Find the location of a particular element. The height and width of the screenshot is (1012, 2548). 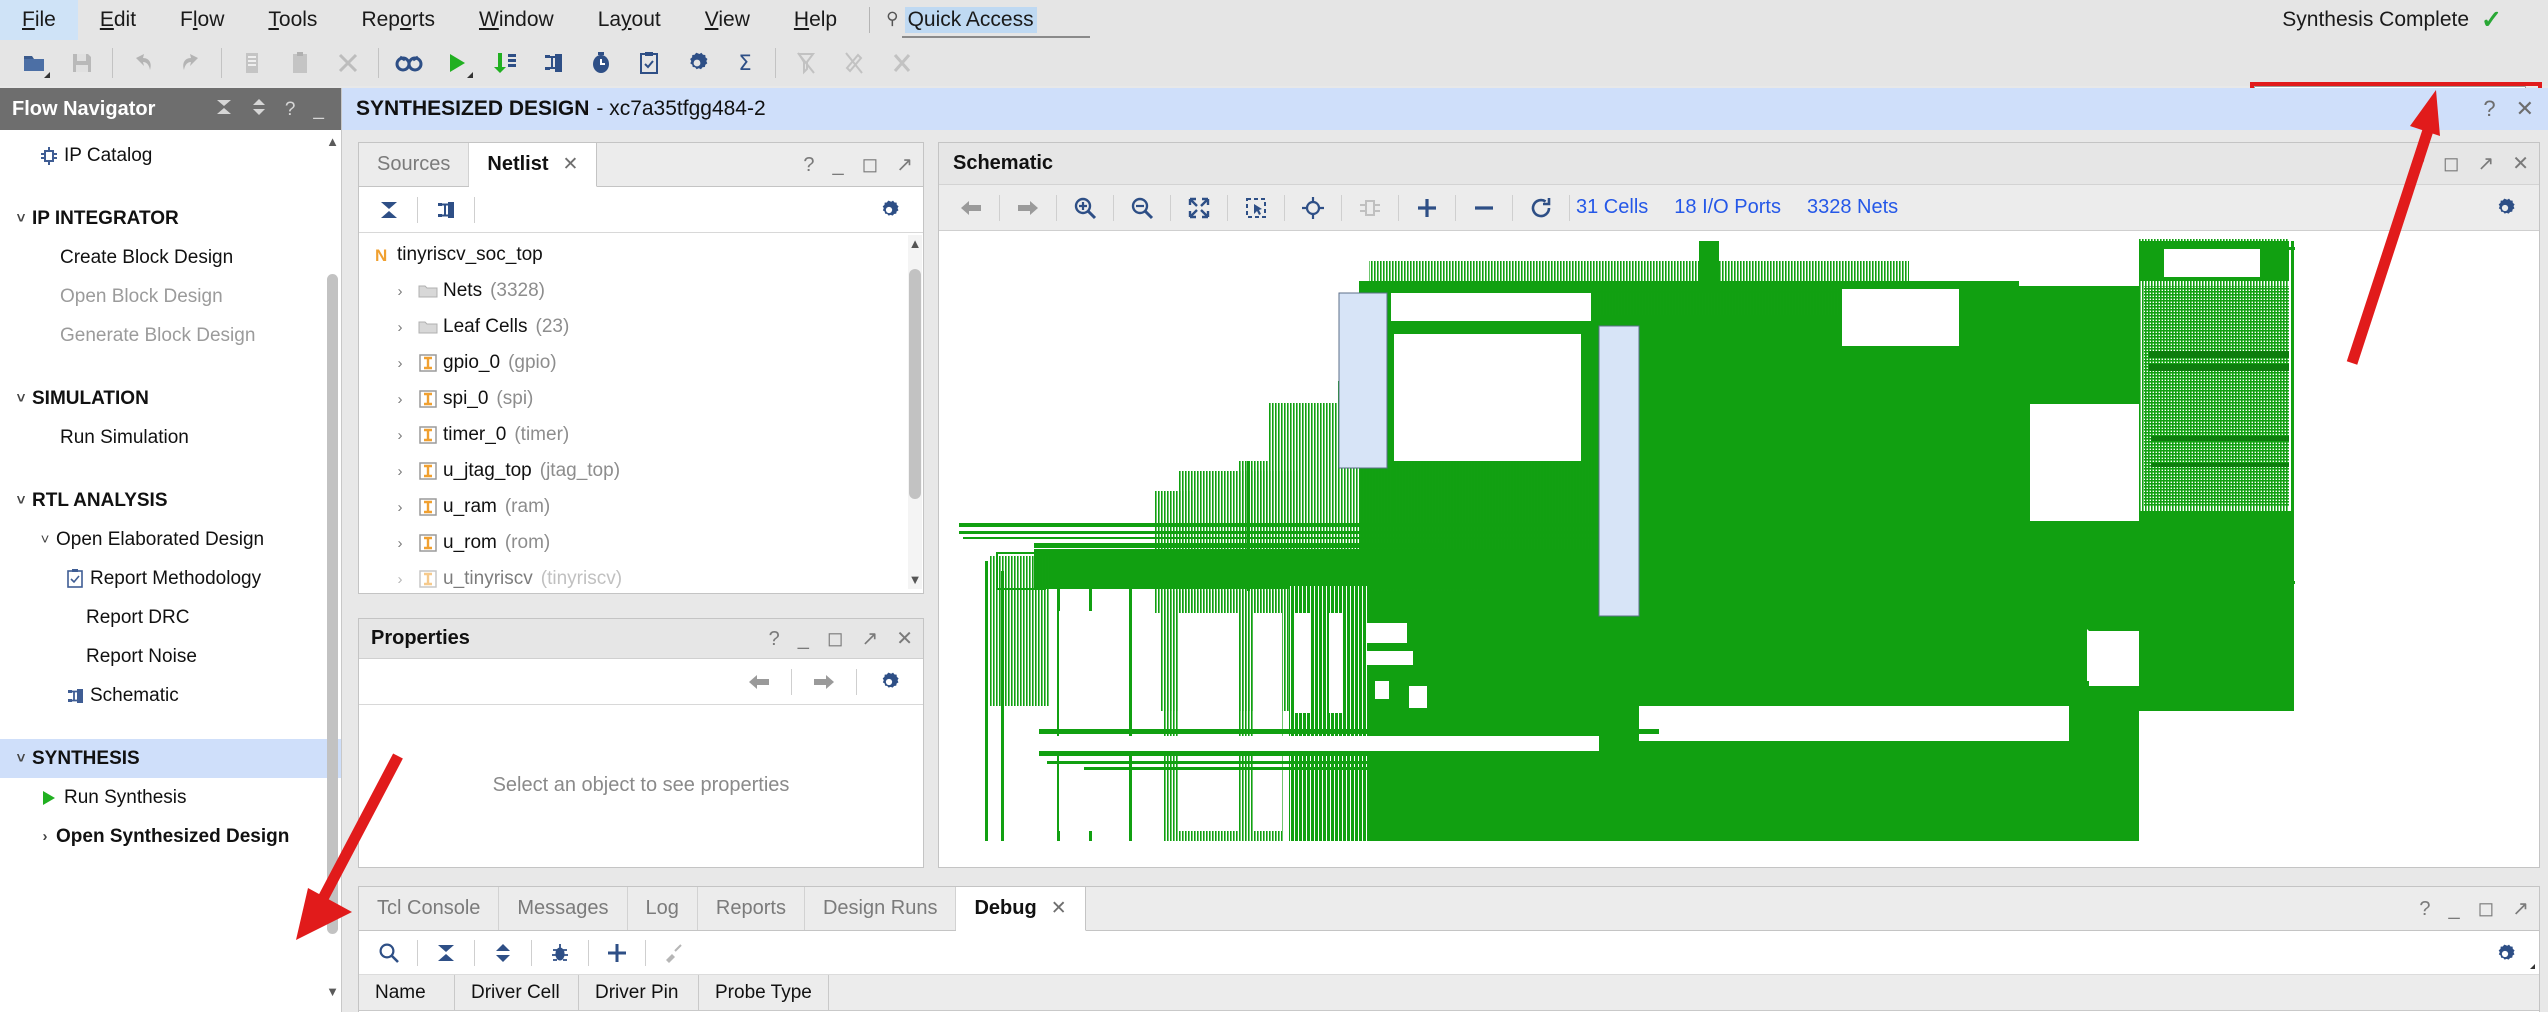

netlist-scrollbar: ▲ ▼ is located at coordinates (915, 412).